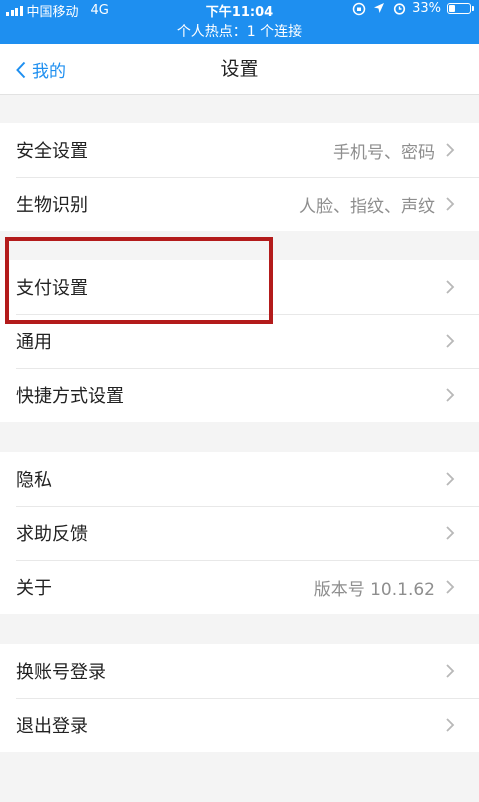 Image resolution: width=479 pixels, height=802 pixels. Describe the element at coordinates (399, 9) in the screenshot. I see `alarm-icon` at that location.